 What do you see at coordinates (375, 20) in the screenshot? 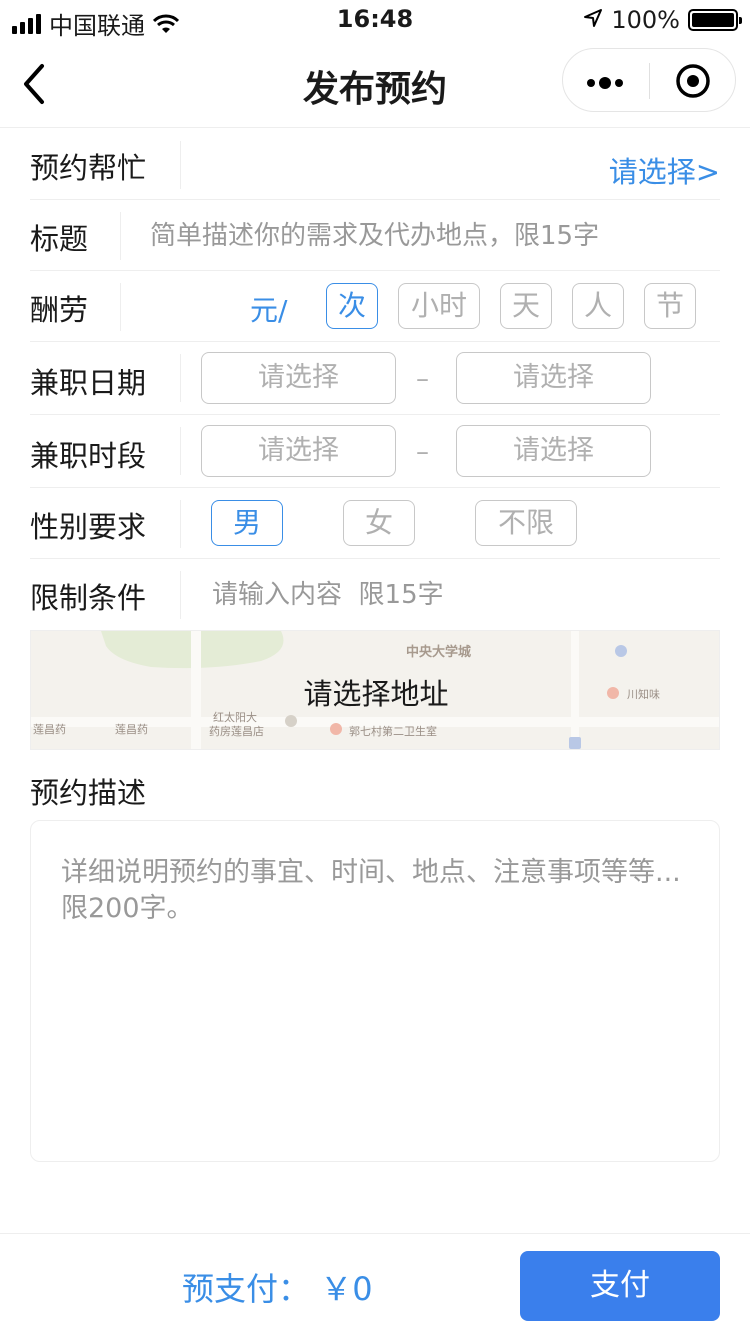
I see `status-bar: 中国联通 16:48 100%` at bounding box center [375, 20].